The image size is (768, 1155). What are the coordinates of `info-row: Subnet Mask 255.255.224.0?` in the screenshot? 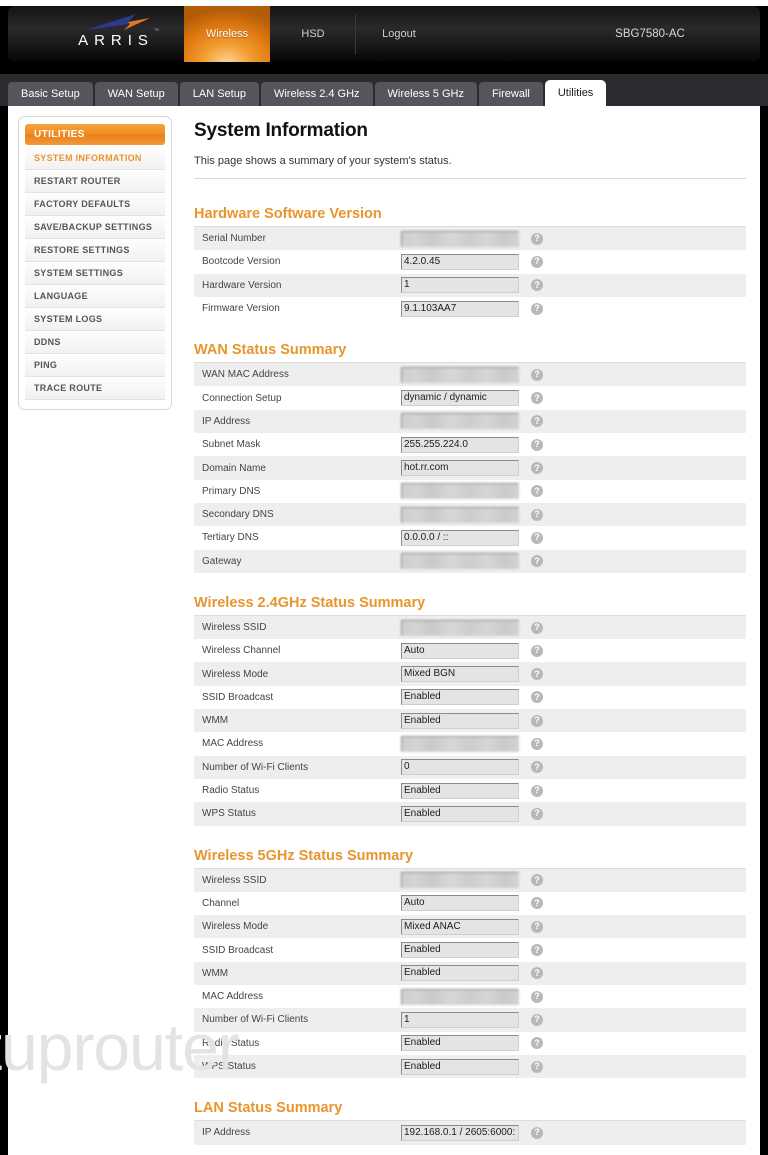 It's located at (470, 445).